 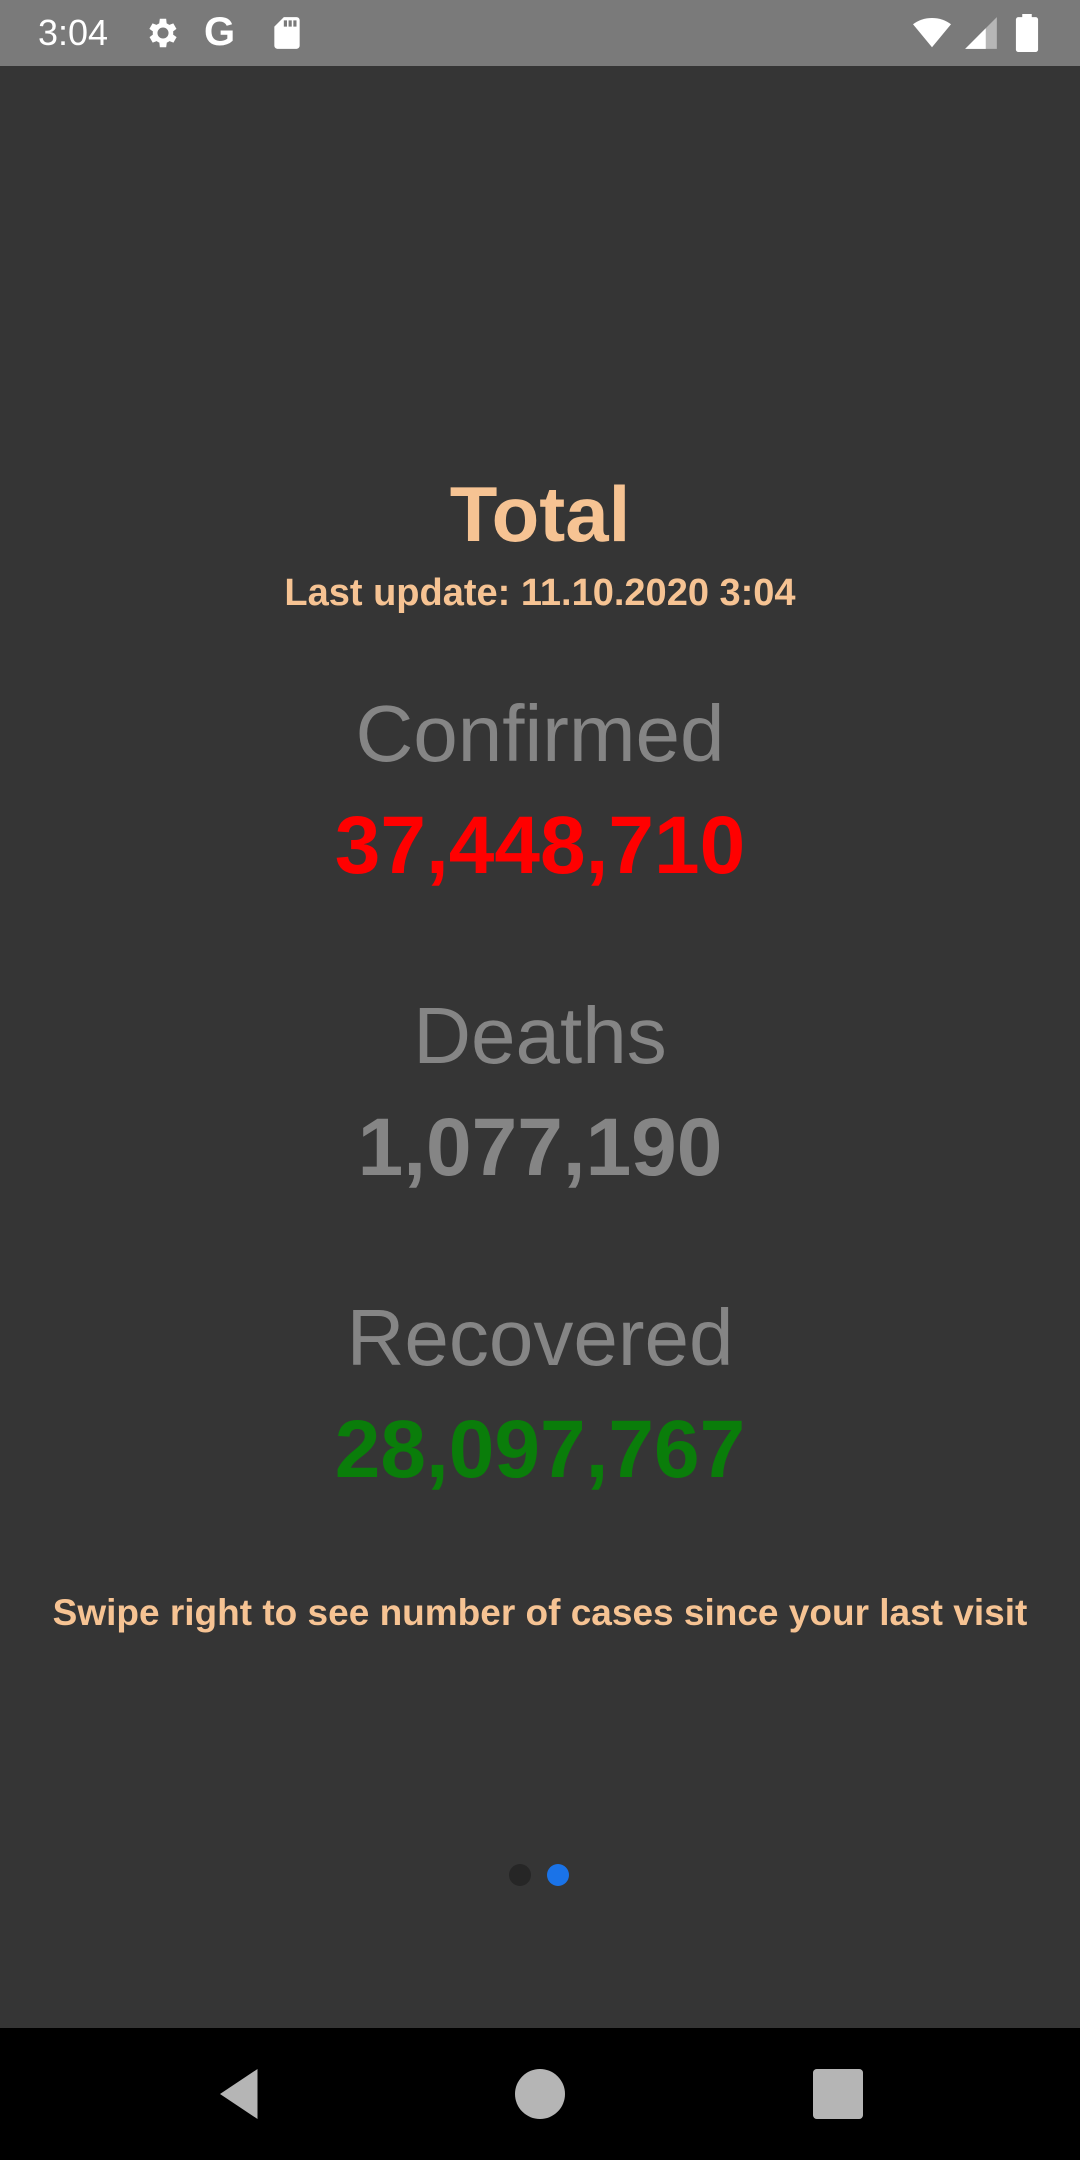 What do you see at coordinates (540, 1337) in the screenshot?
I see `recovered-label: Recovered` at bounding box center [540, 1337].